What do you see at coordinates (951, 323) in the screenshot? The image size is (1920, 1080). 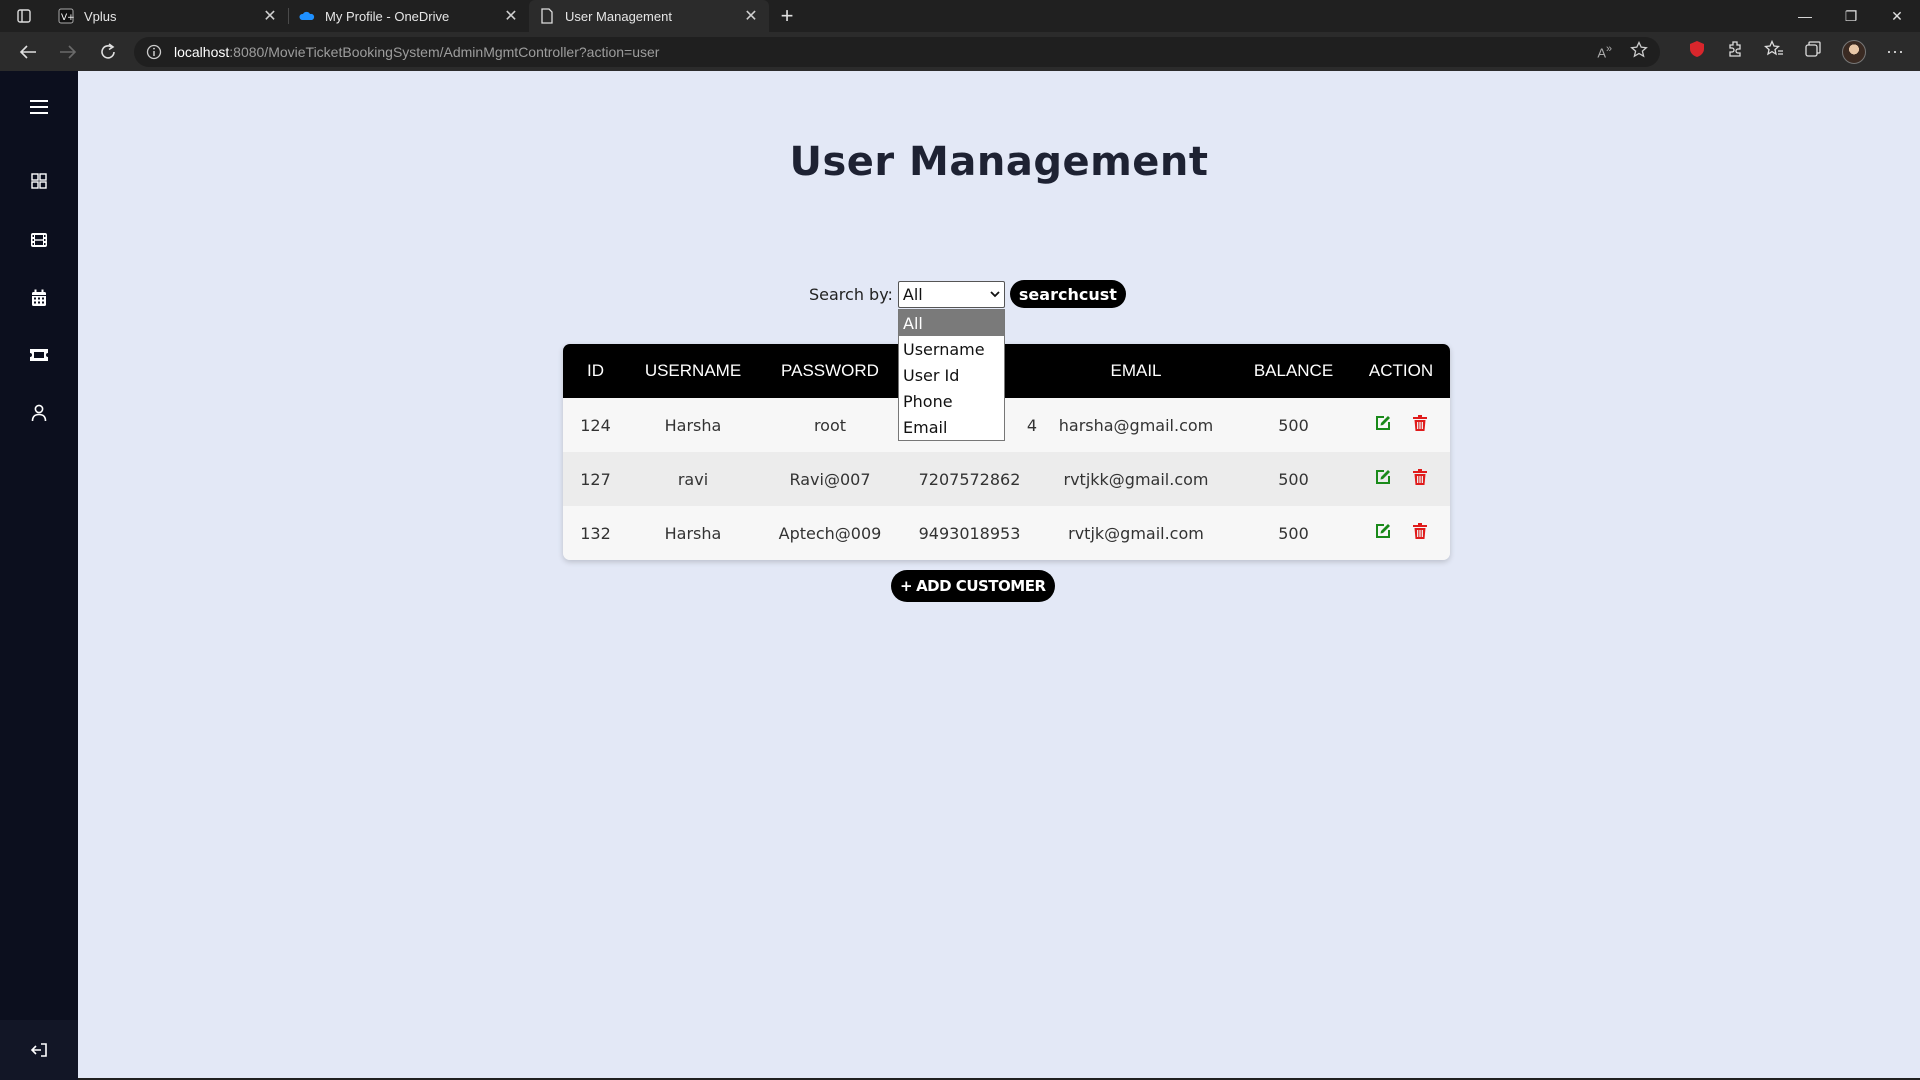 I see `option-all: All` at bounding box center [951, 323].